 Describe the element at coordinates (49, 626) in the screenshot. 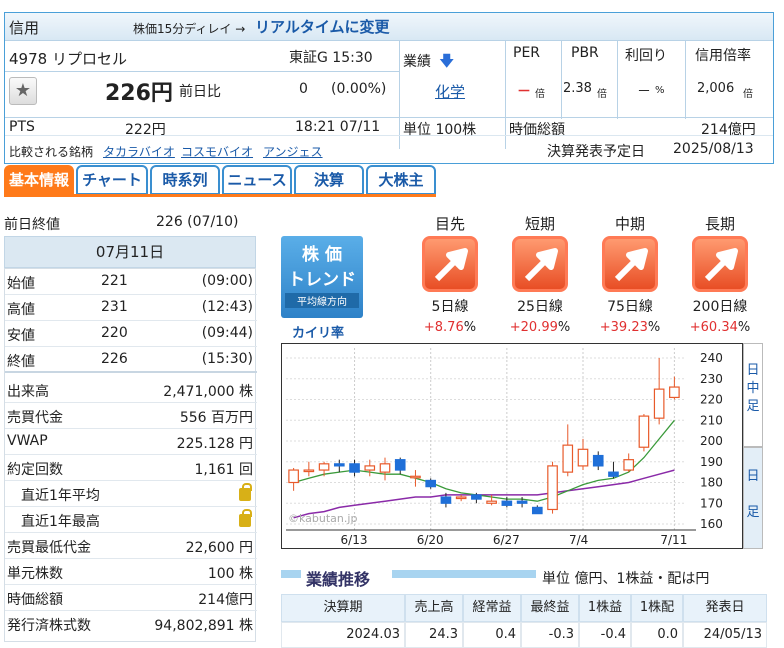

I see `row-key: 発行済株式数` at that location.